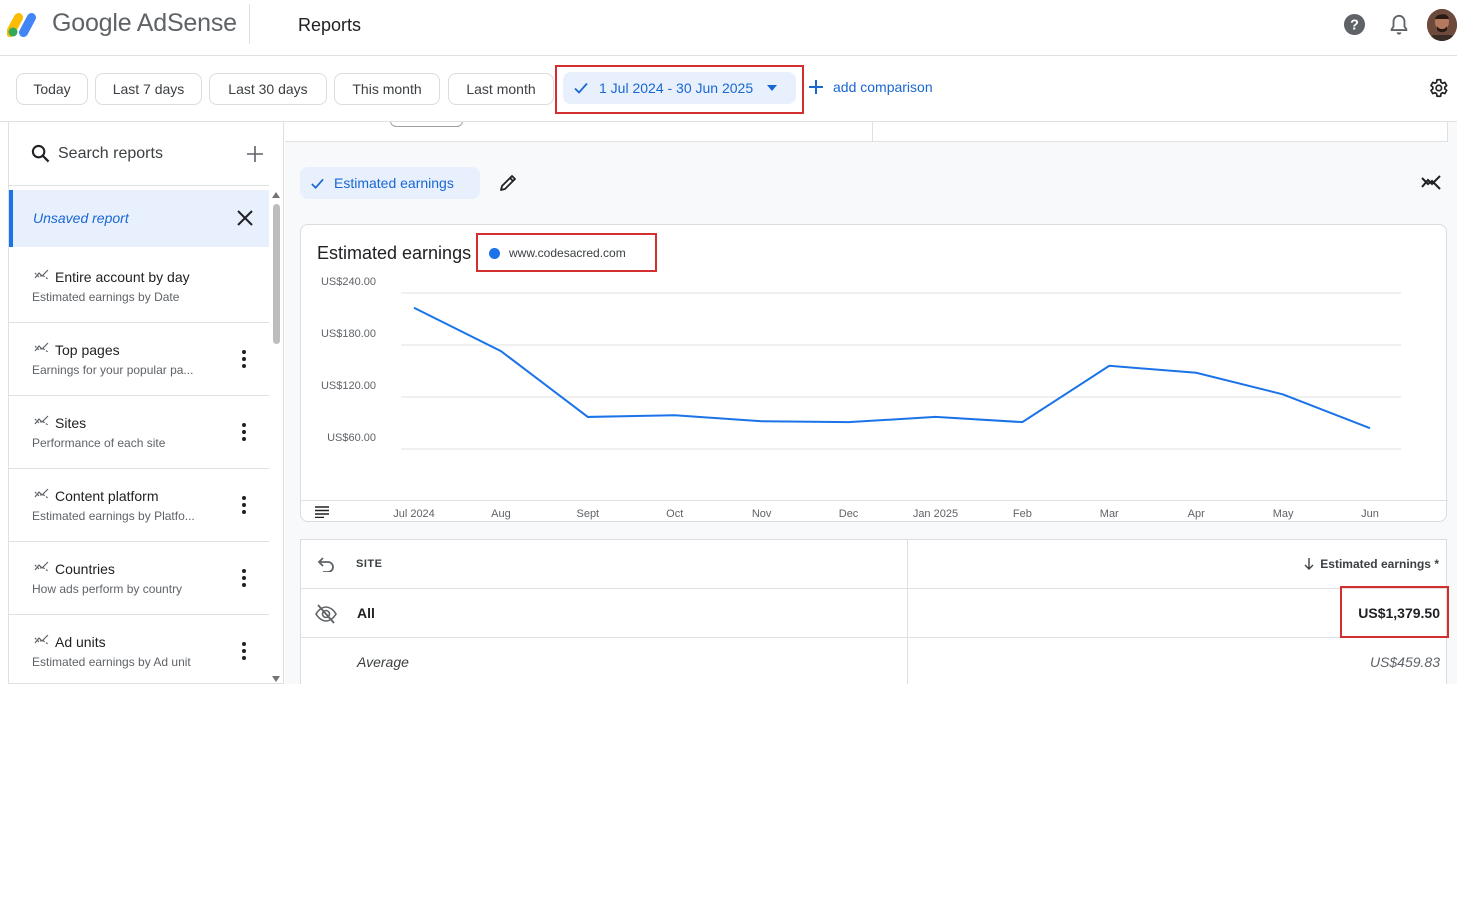  I want to click on table-row: All US$1,379.50, so click(874, 613).